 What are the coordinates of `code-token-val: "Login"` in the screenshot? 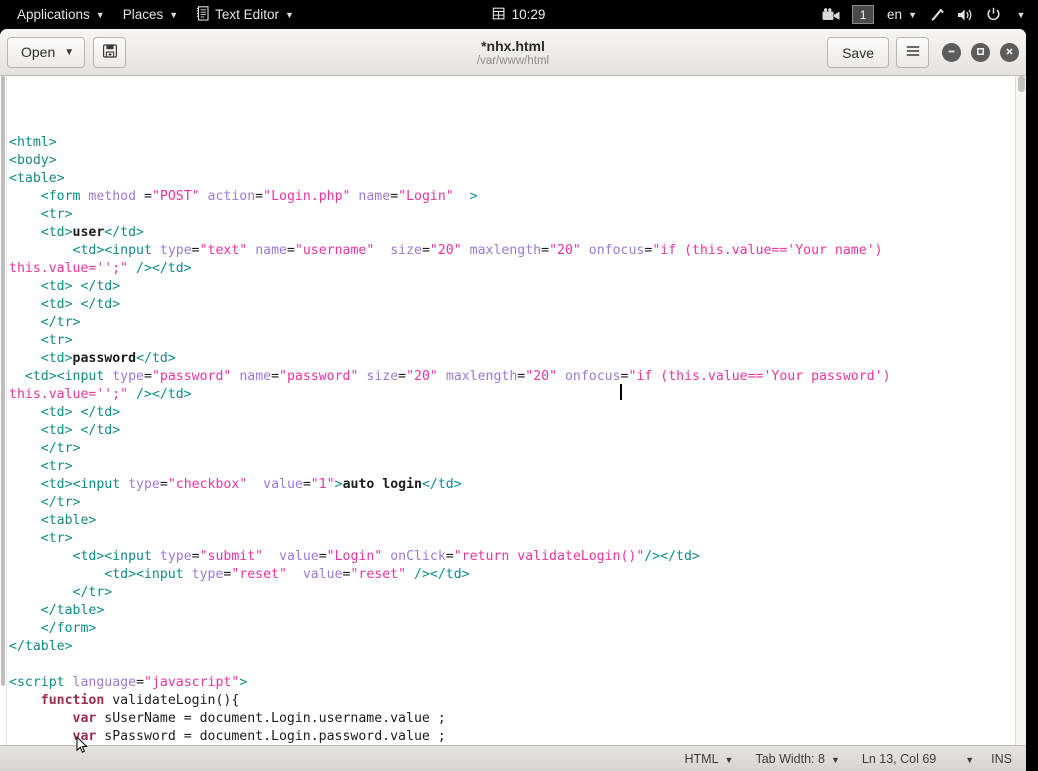 It's located at (426, 196).